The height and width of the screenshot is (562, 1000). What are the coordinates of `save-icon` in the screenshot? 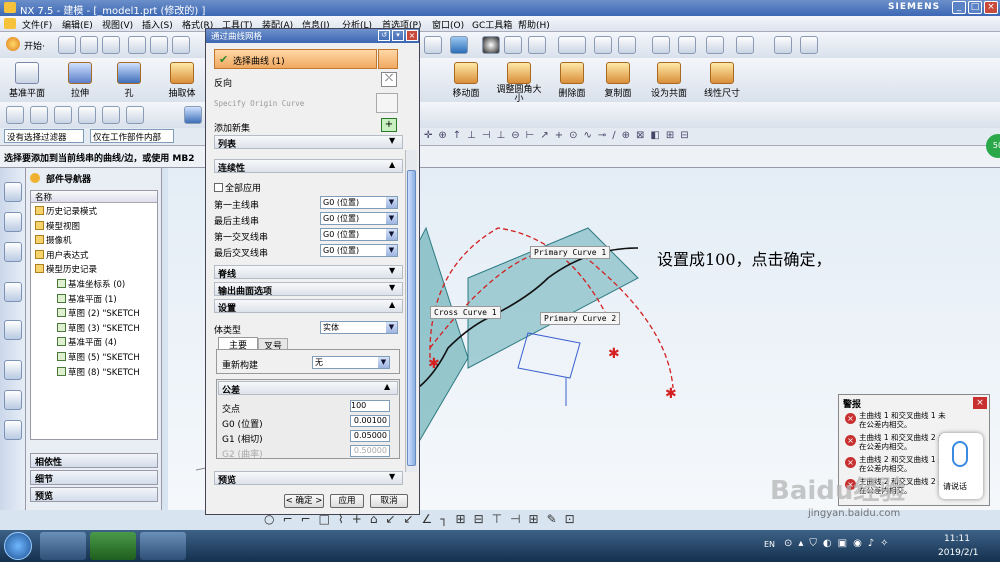 It's located at (111, 45).